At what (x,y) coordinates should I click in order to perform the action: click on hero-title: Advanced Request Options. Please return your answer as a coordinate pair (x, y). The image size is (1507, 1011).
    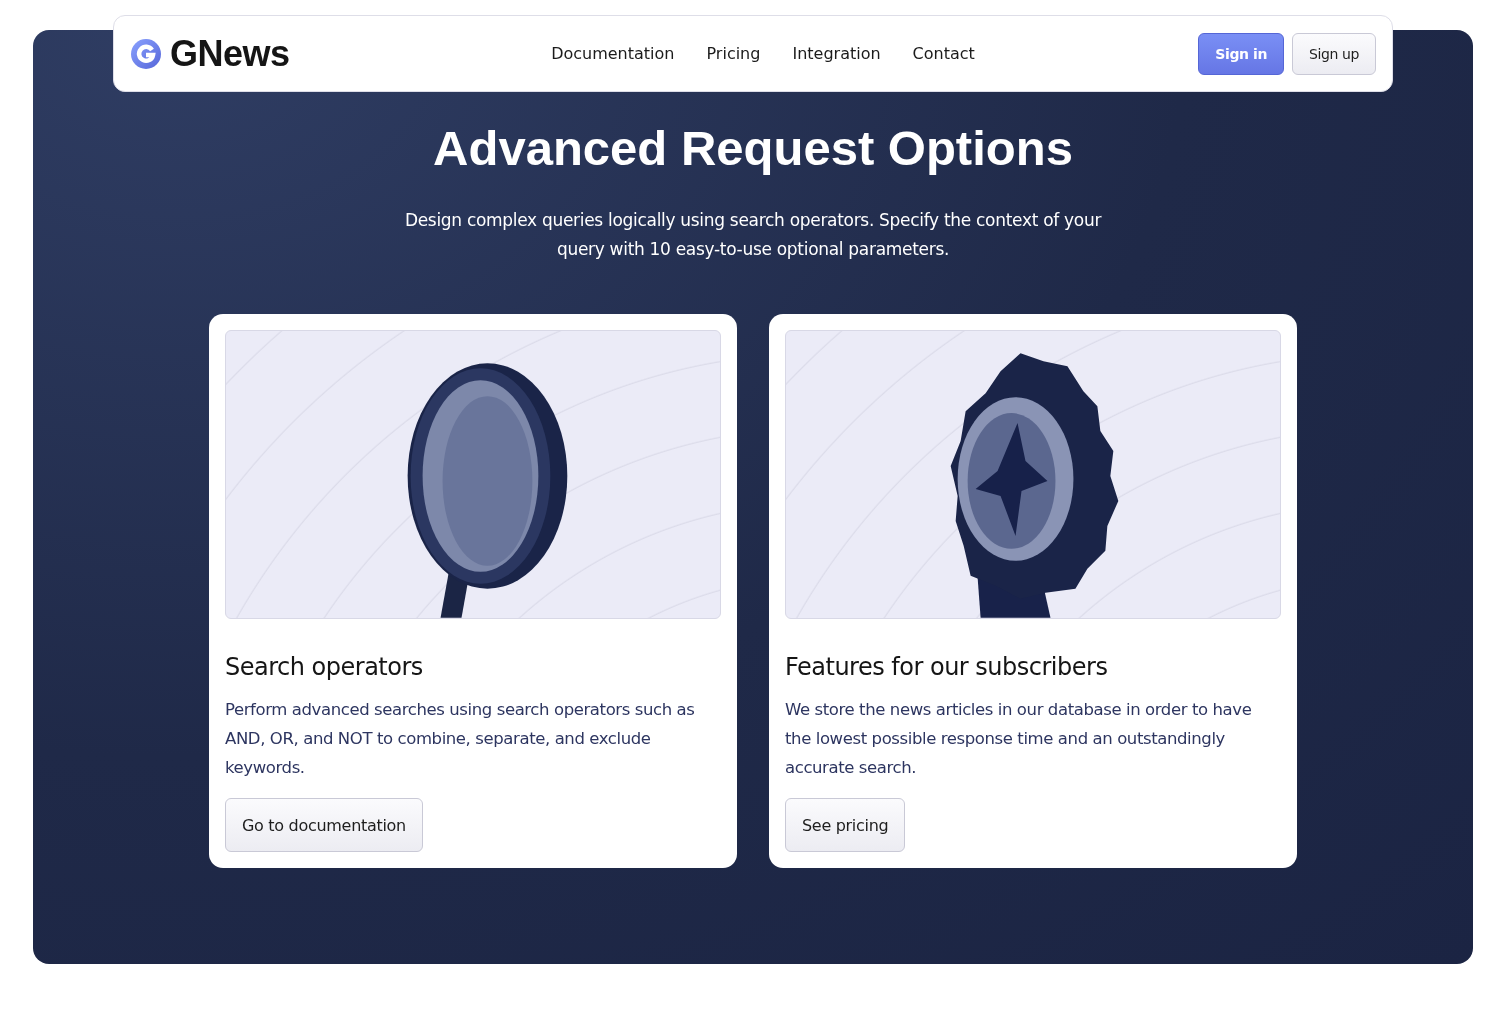
    Looking at the image, I should click on (753, 148).